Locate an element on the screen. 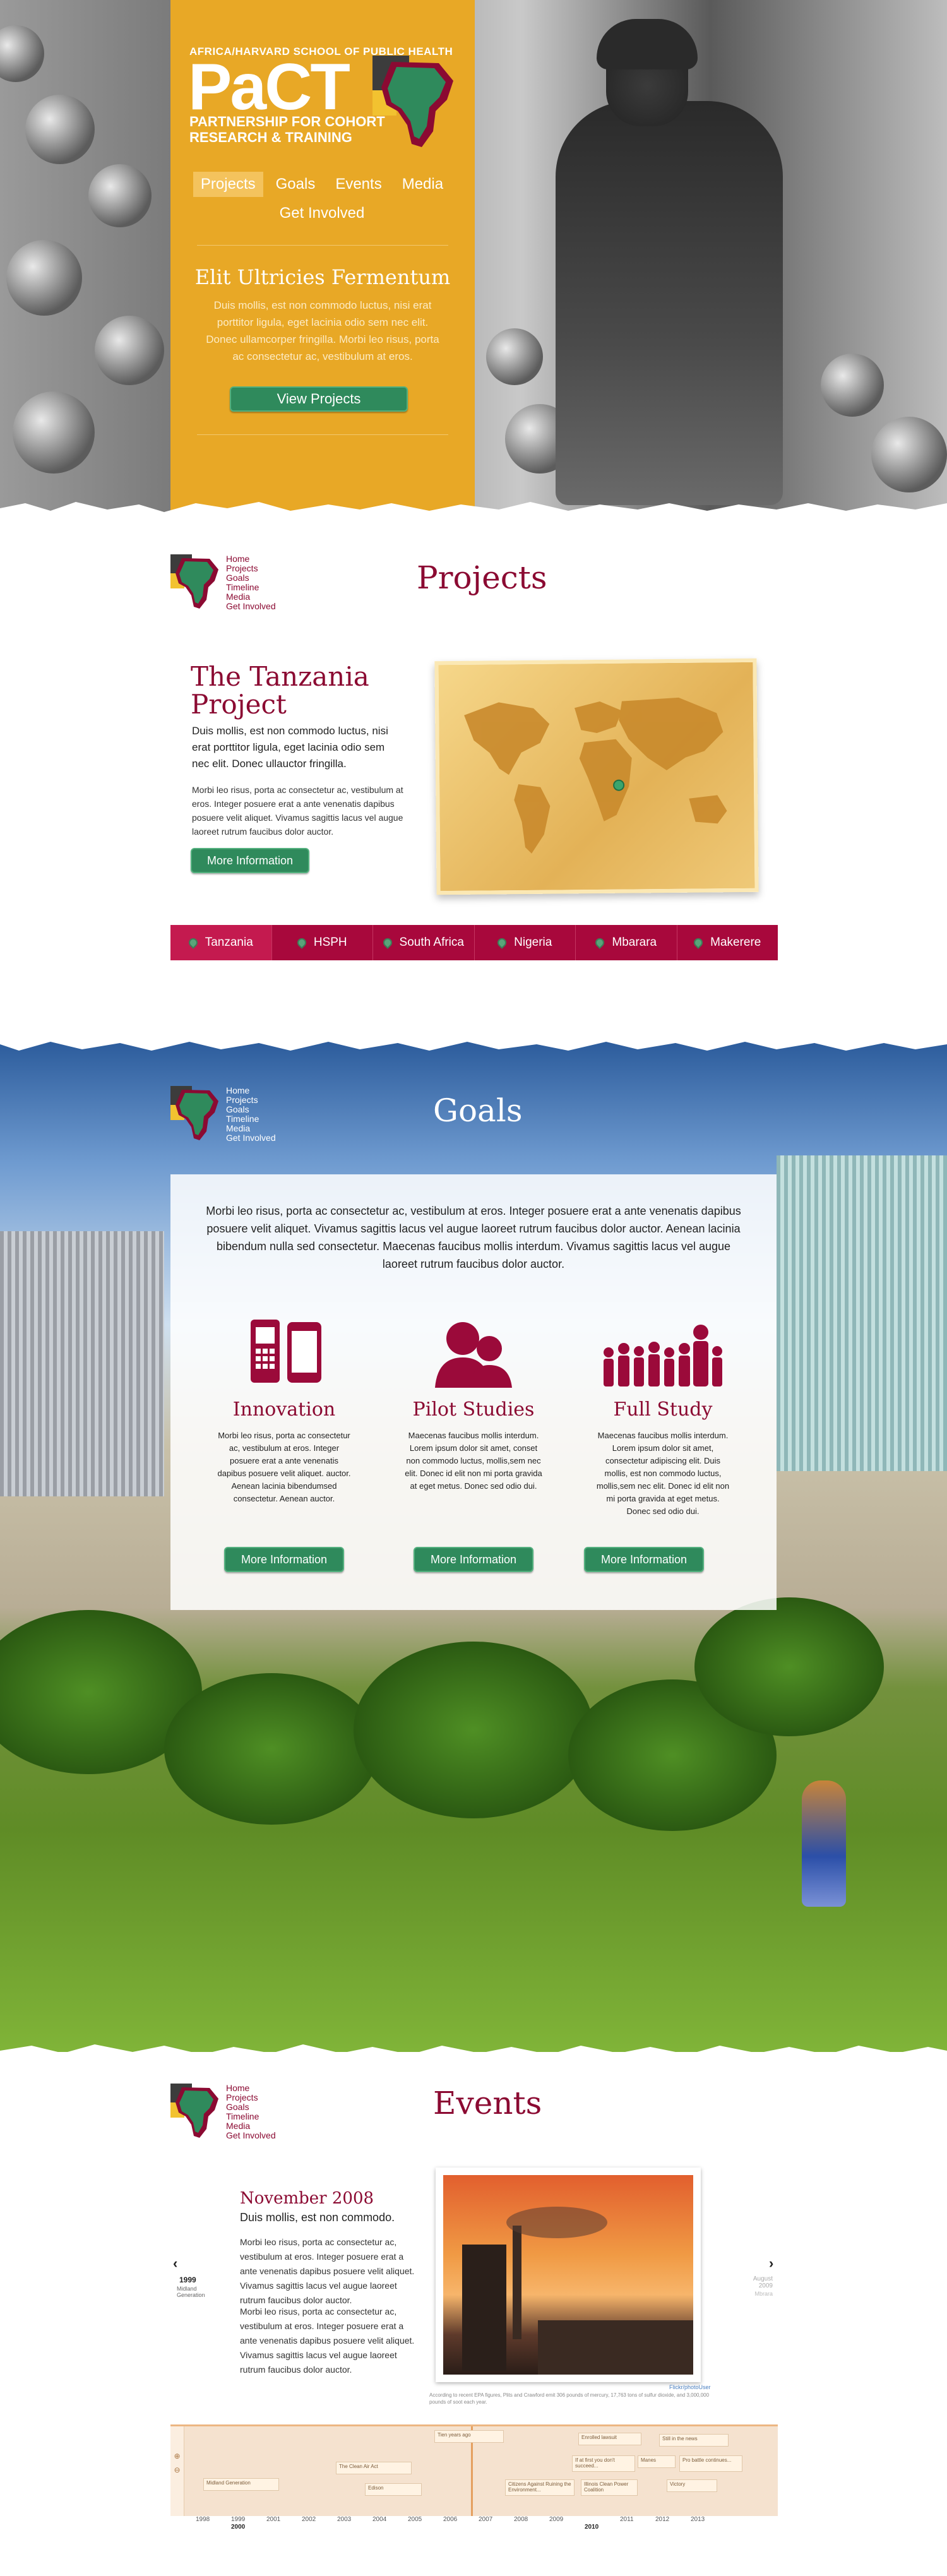 This screenshot has height=2576, width=947. tab-south-africa: South Africa is located at coordinates (424, 942).